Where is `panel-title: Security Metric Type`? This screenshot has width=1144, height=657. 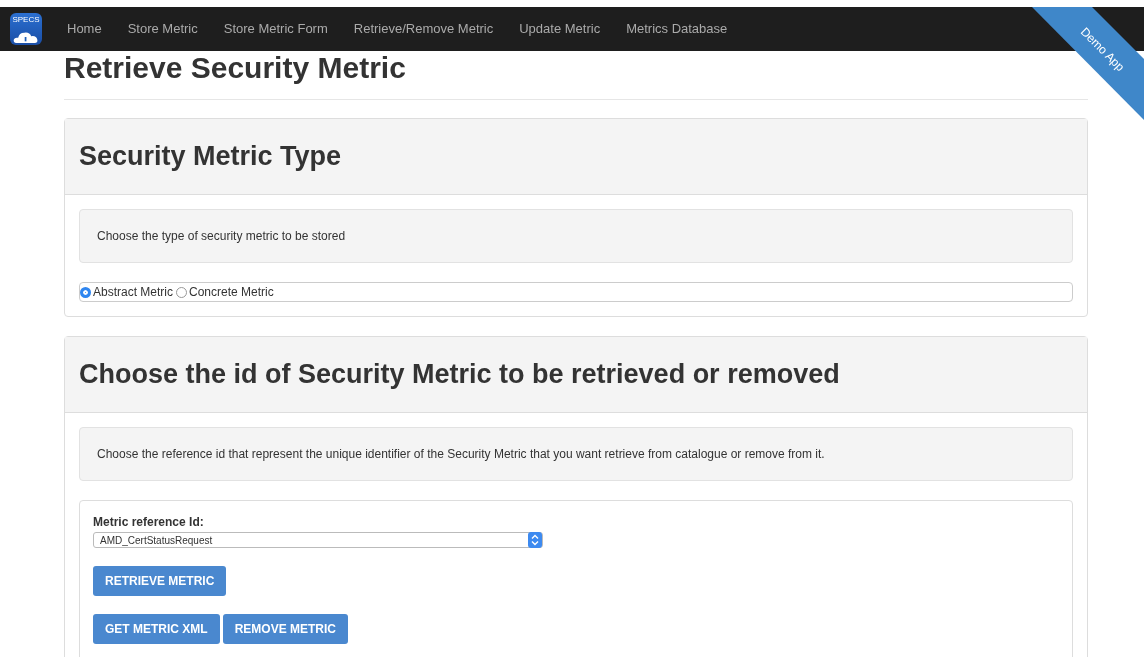
panel-title: Security Metric Type is located at coordinates (210, 156).